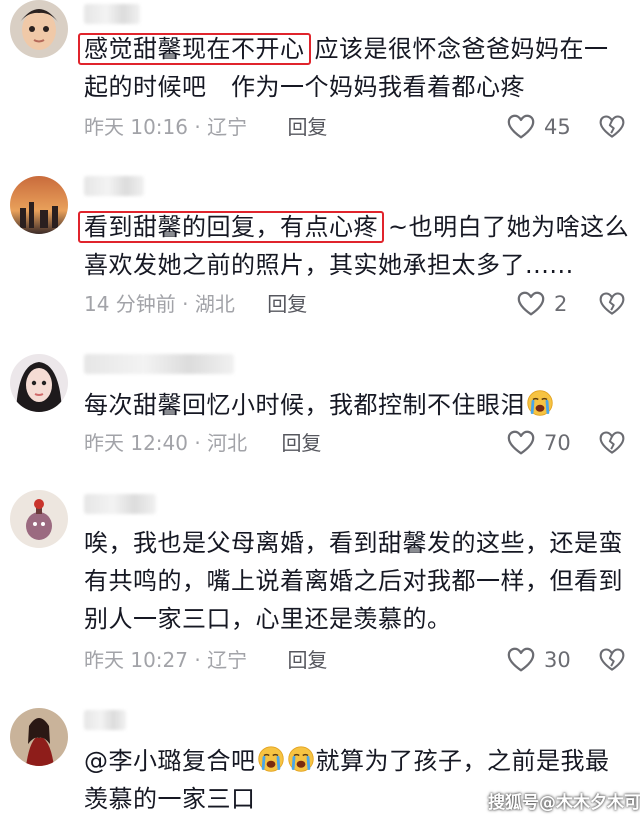  What do you see at coordinates (538, 443) in the screenshot?
I see `like-button: 70` at bounding box center [538, 443].